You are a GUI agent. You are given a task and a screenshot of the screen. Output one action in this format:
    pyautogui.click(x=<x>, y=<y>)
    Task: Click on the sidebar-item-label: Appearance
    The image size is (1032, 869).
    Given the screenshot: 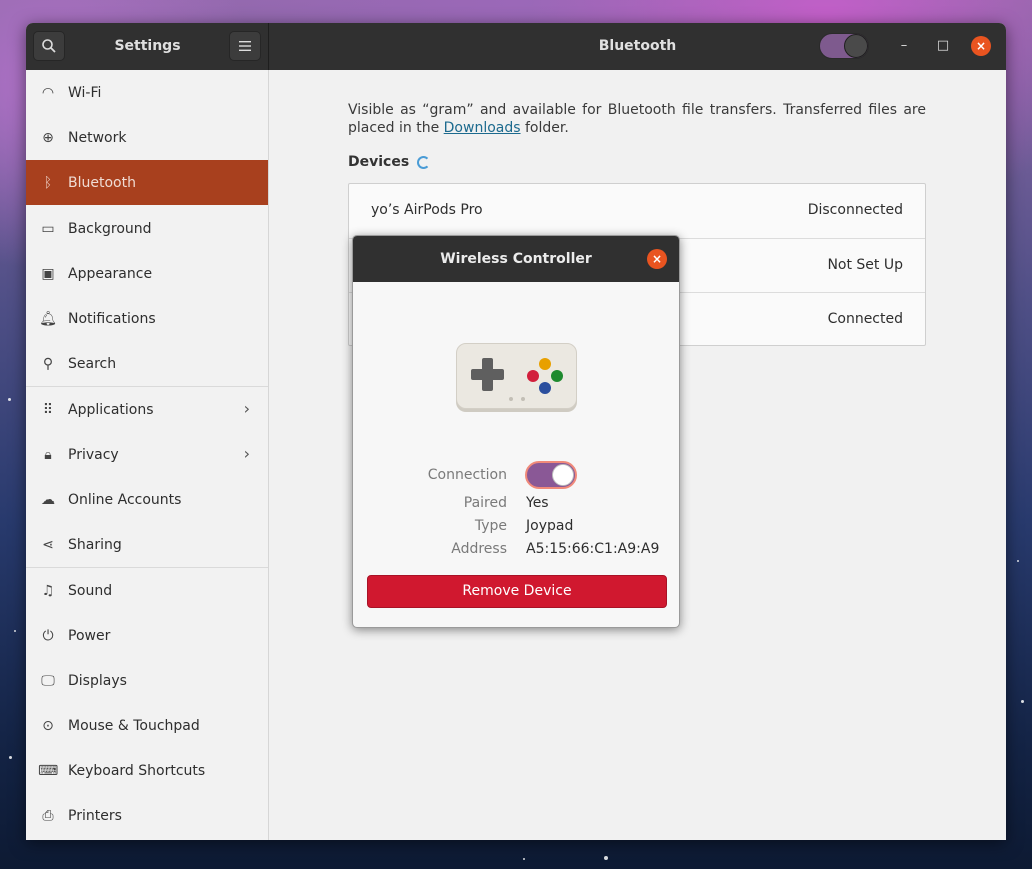 What is the action you would take?
    pyautogui.click(x=110, y=273)
    